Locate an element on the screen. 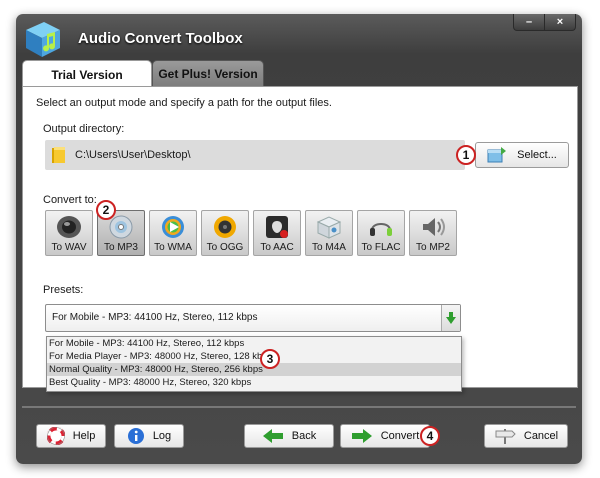 The height and width of the screenshot is (478, 600). format-label-aac: To AAC is located at coordinates (277, 247).